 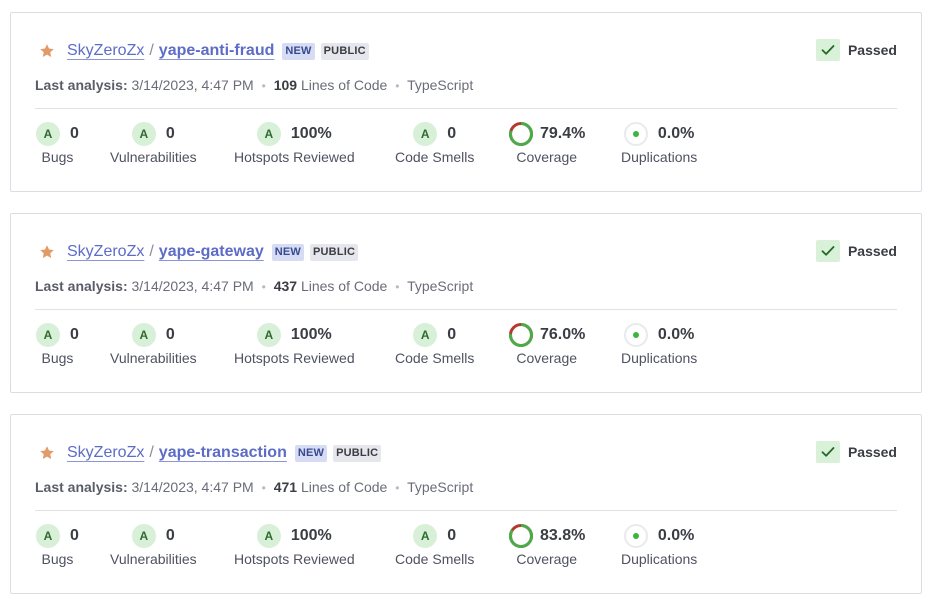 What do you see at coordinates (547, 157) in the screenshot?
I see `coverage-label: Coverage` at bounding box center [547, 157].